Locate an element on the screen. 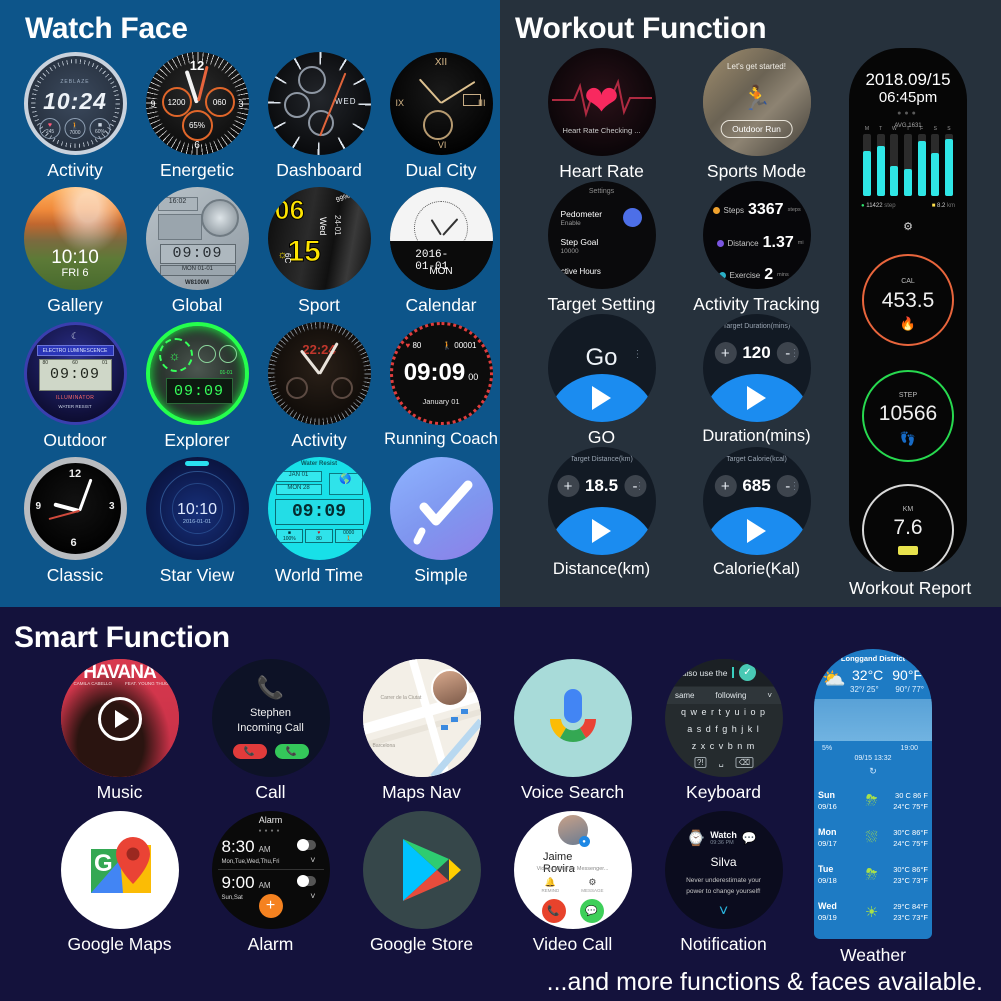  watch-face-tile: 12 6 9 3 1200 060 65% Energetic is located at coordinates (197, 119).